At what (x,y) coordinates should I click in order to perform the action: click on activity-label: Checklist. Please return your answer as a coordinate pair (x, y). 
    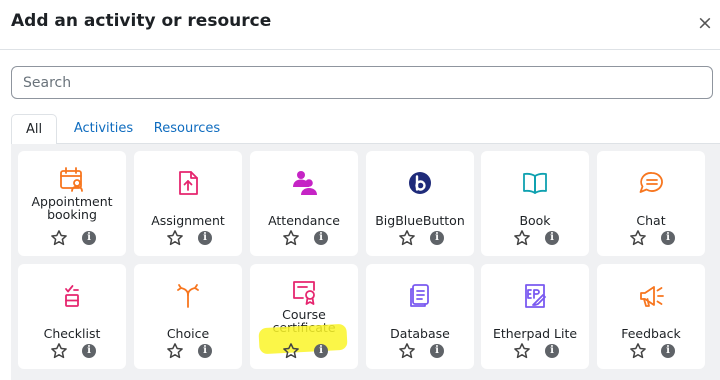
    Looking at the image, I should click on (72, 333).